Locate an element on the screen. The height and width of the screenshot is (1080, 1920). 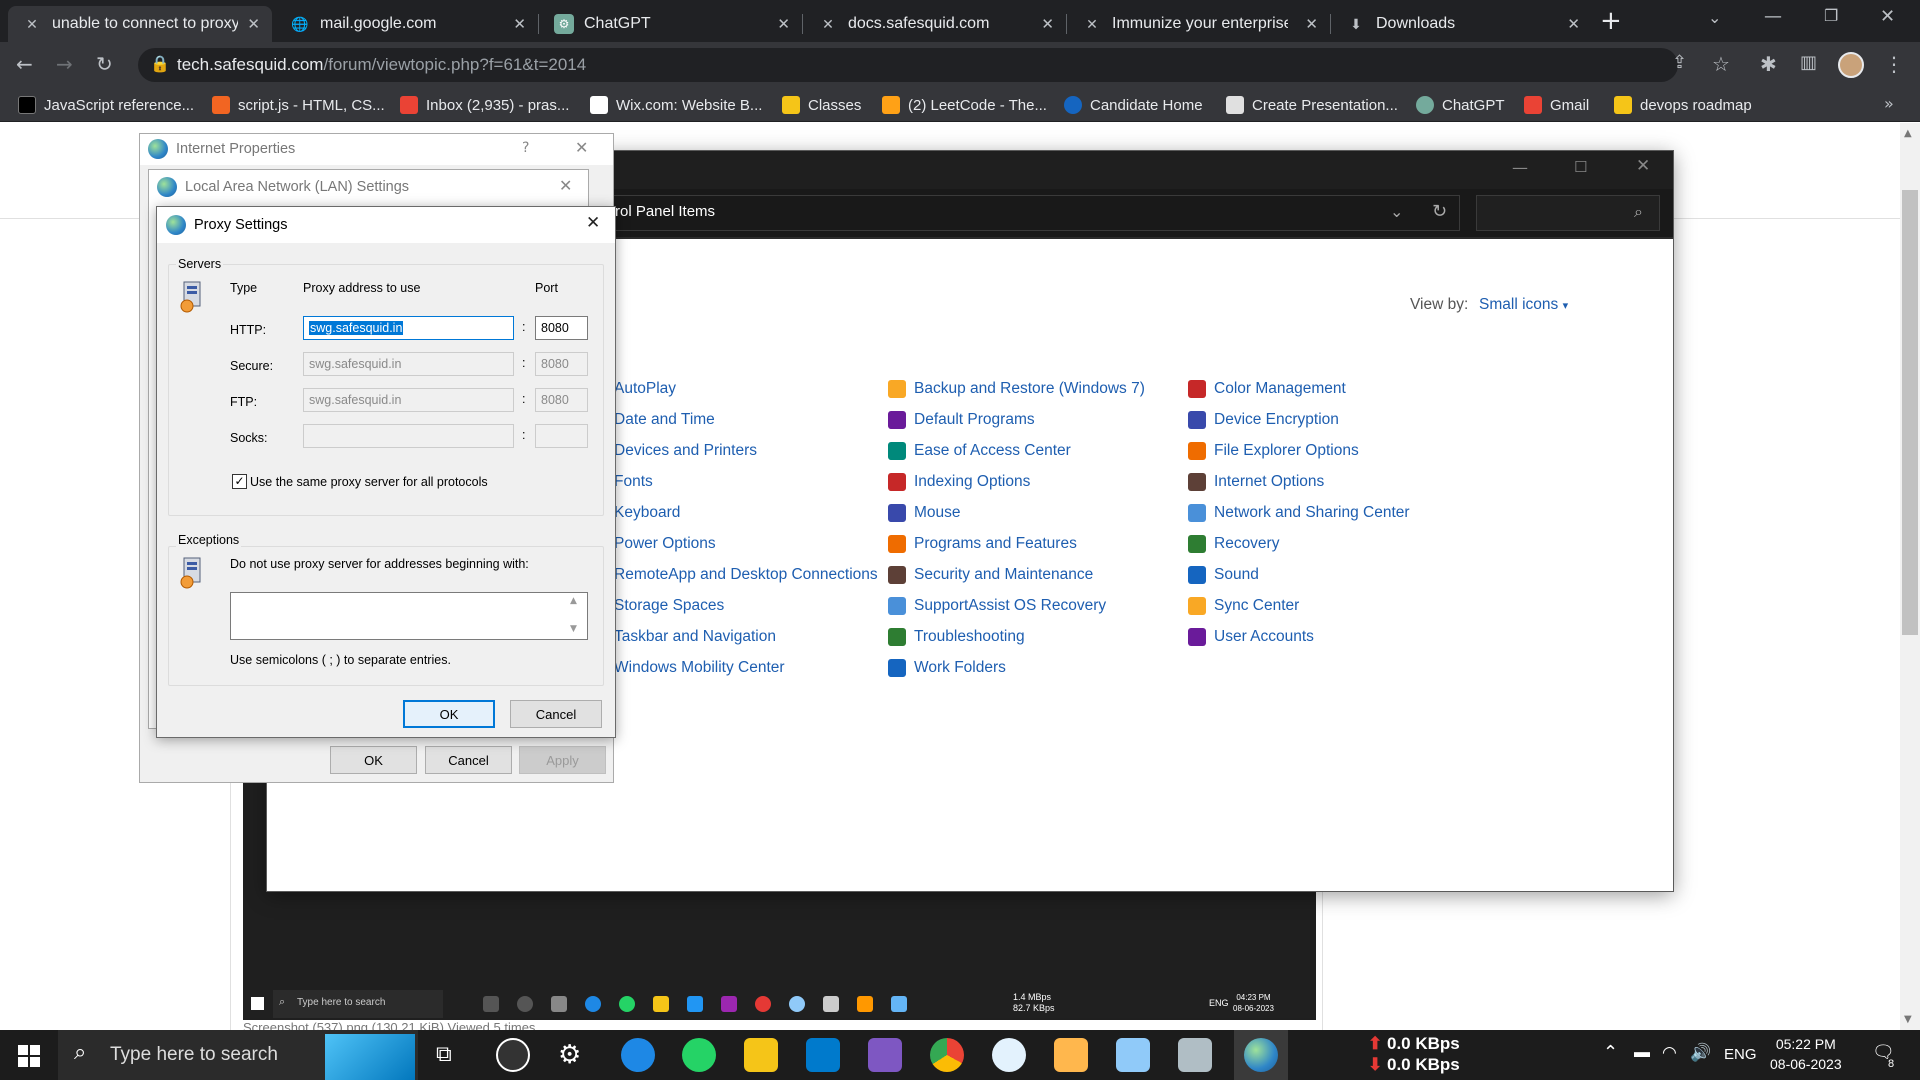
cp-item: Network and Sharing Center is located at coordinates (1299, 513).